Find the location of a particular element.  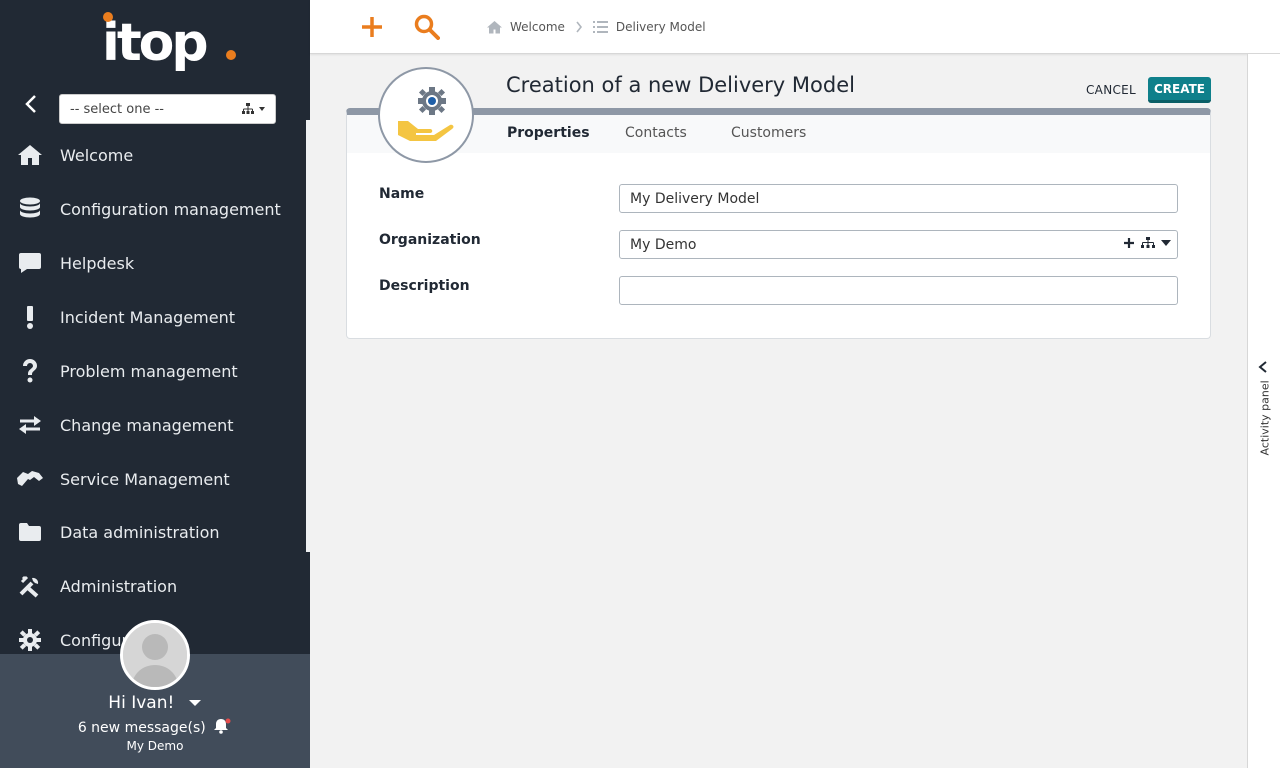

chevron-right-icon is located at coordinates (579, 27).